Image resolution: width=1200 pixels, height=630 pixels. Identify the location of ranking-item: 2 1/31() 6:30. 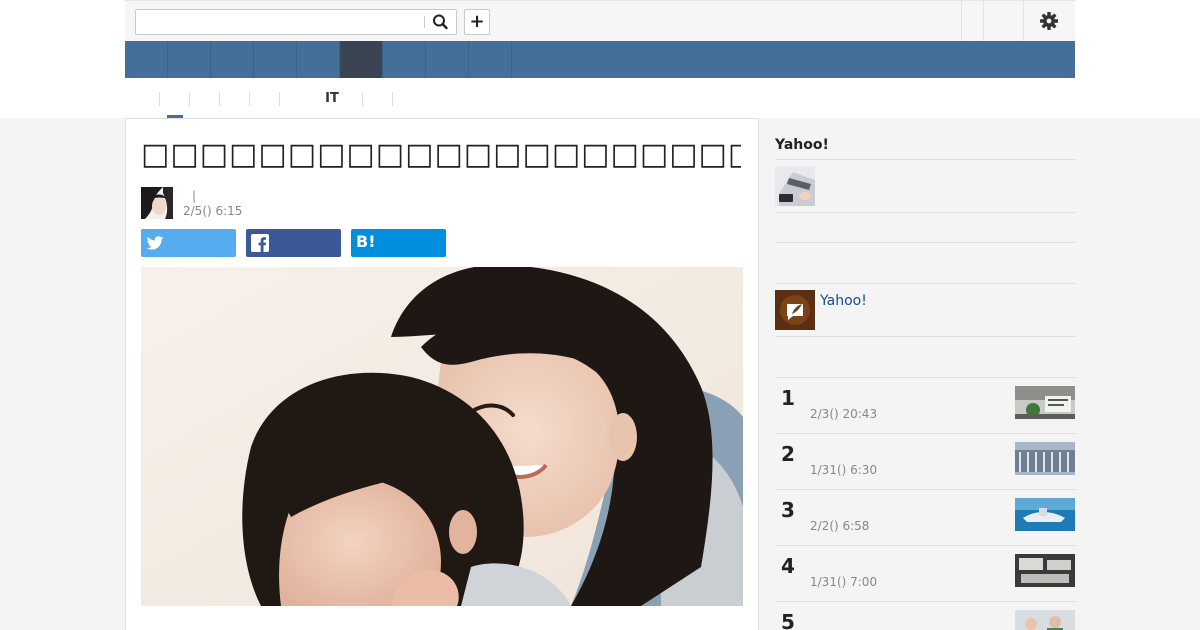
(925, 461).